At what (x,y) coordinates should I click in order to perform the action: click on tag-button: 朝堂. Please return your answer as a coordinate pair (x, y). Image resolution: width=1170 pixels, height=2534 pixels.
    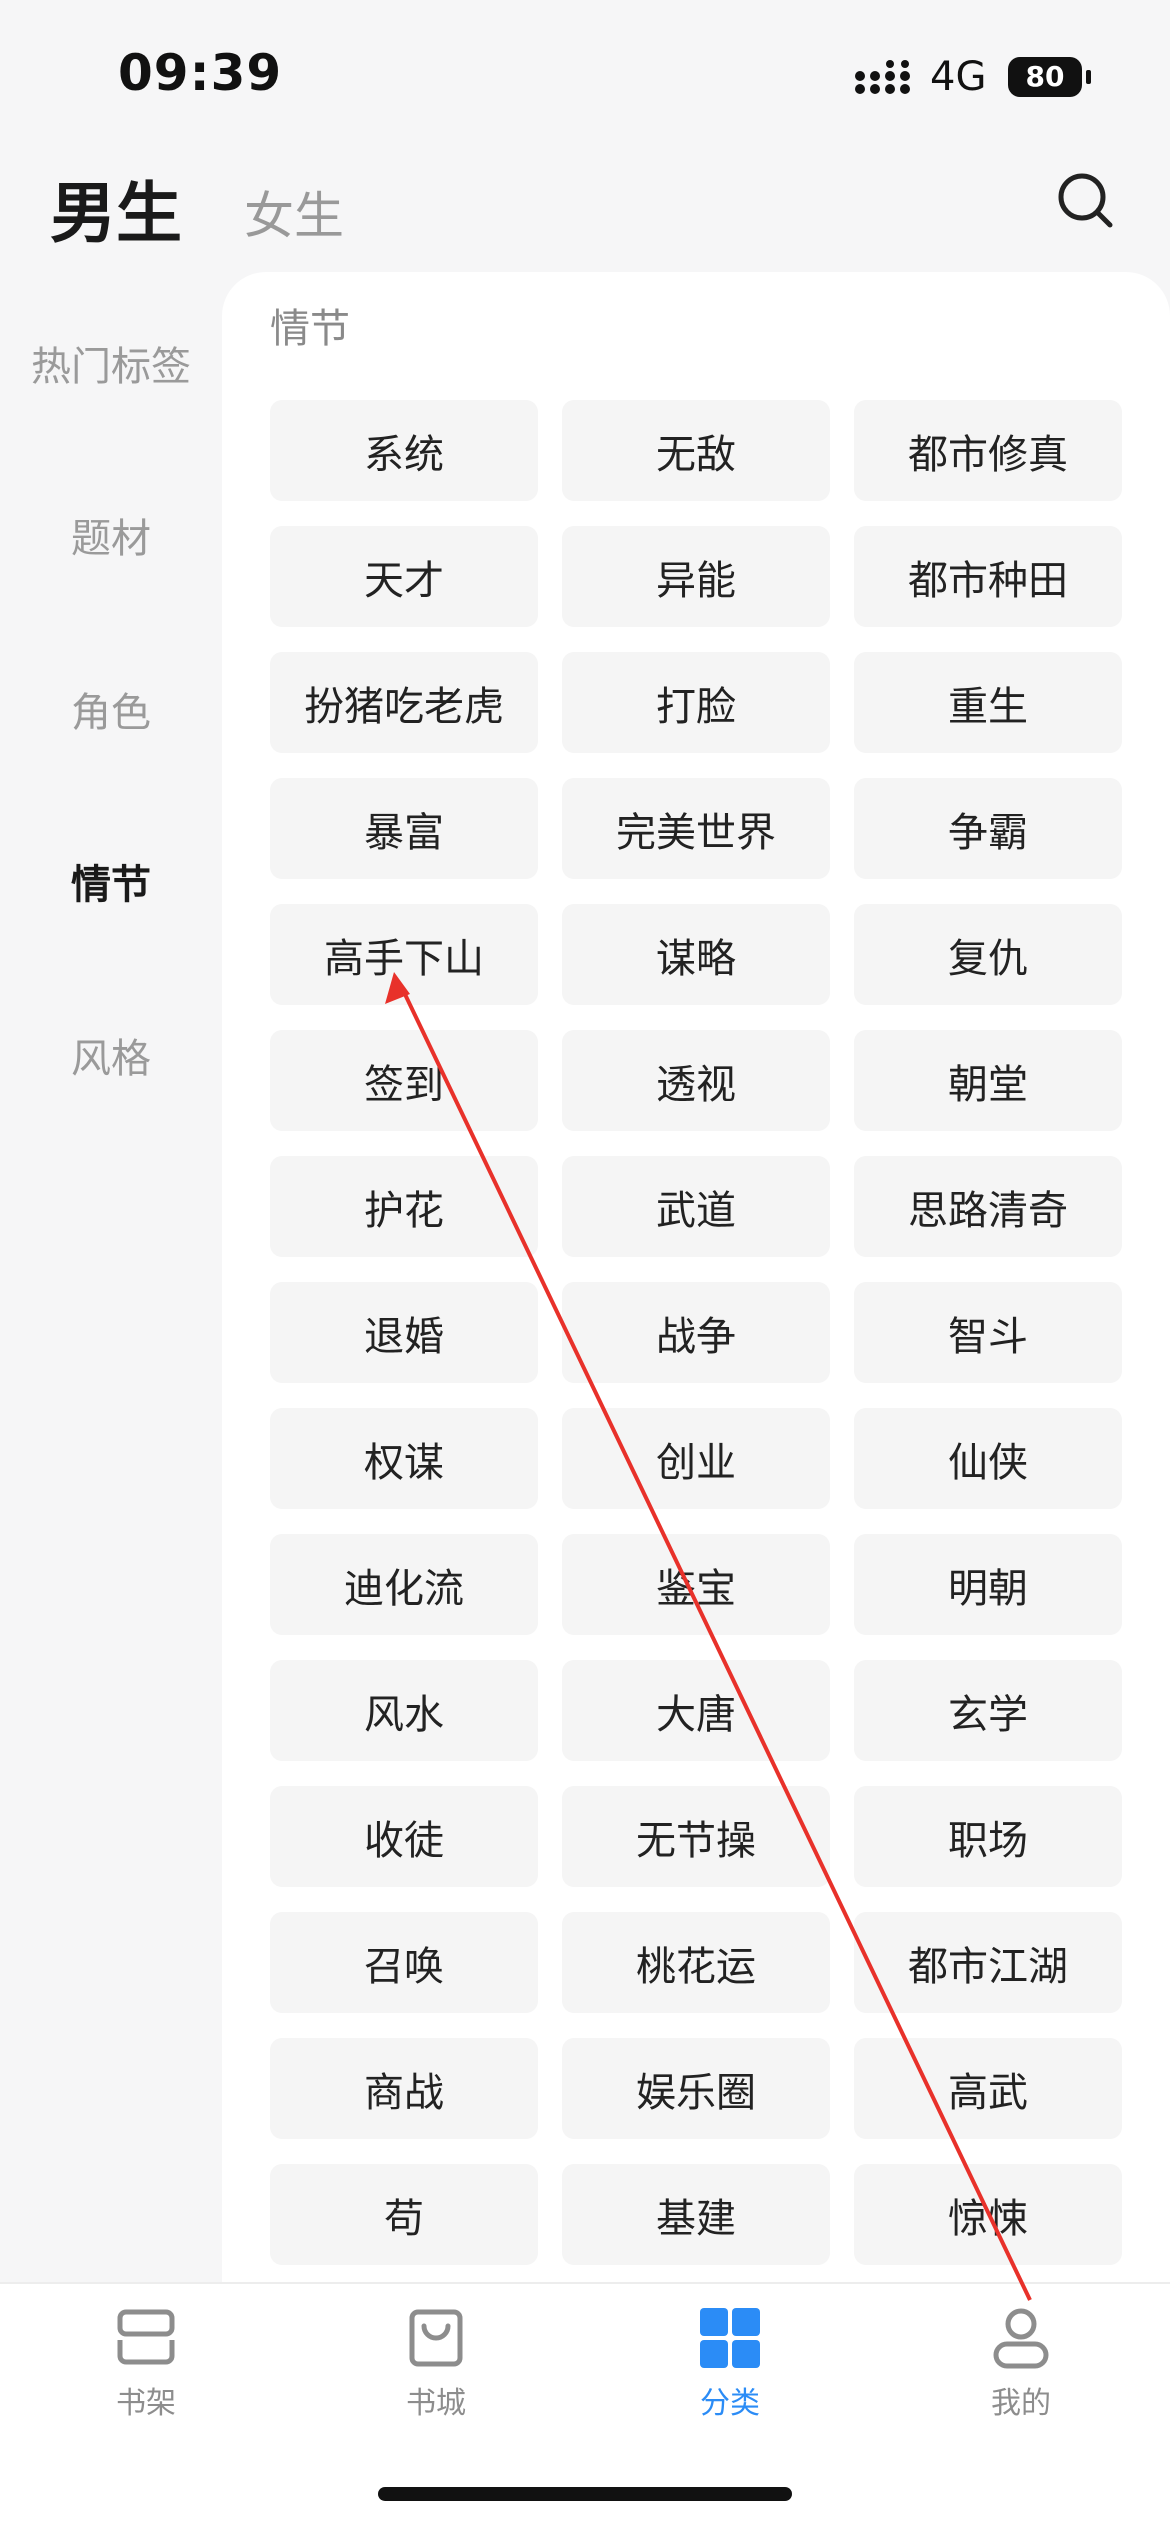
    Looking at the image, I should click on (988, 1080).